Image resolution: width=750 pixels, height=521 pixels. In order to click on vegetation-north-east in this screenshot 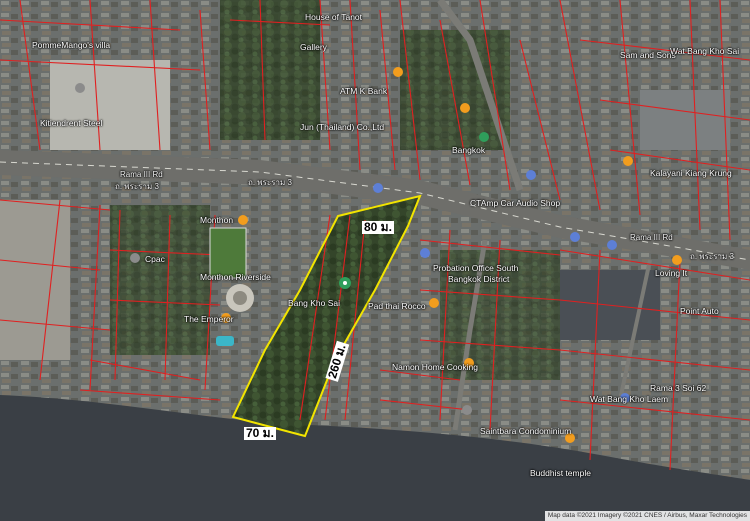, I will do `click(455, 90)`.